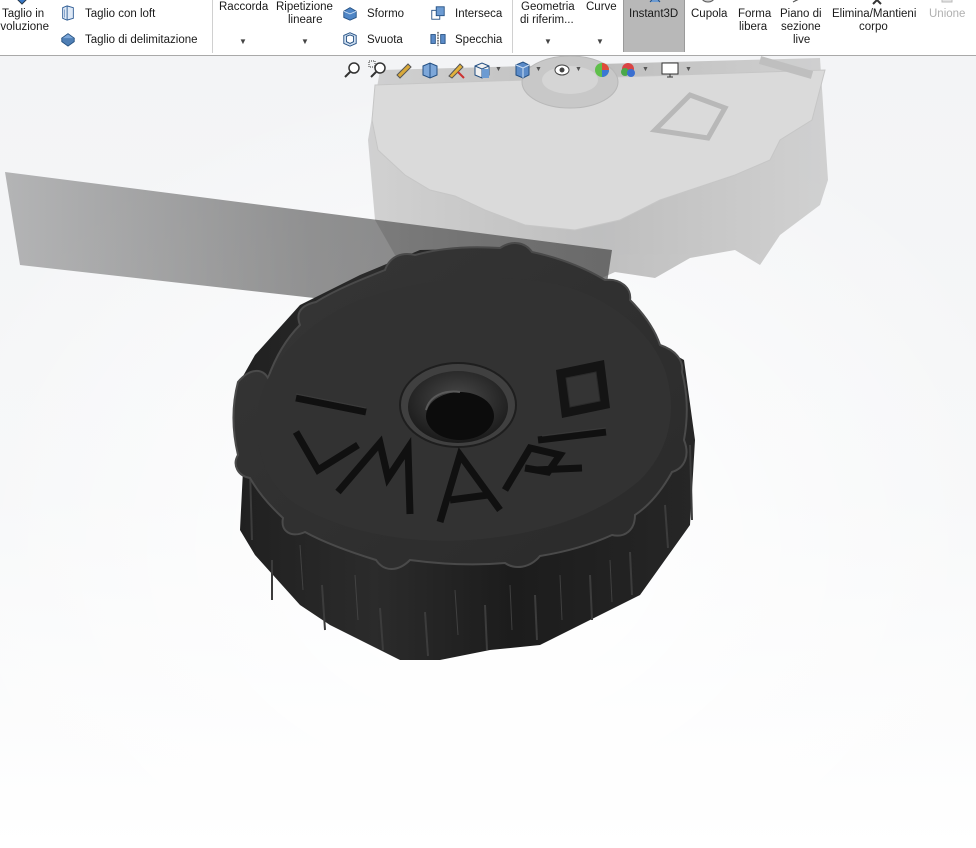 The height and width of the screenshot is (848, 976). I want to click on zoom-to-fit-icon, so click(352, 70).